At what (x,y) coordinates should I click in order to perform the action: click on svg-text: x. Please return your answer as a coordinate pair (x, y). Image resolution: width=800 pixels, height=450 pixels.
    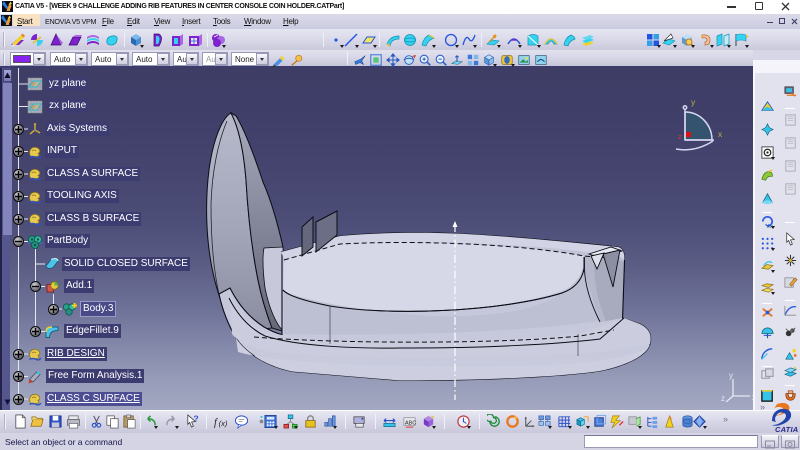
    Looking at the image, I should click on (720, 134).